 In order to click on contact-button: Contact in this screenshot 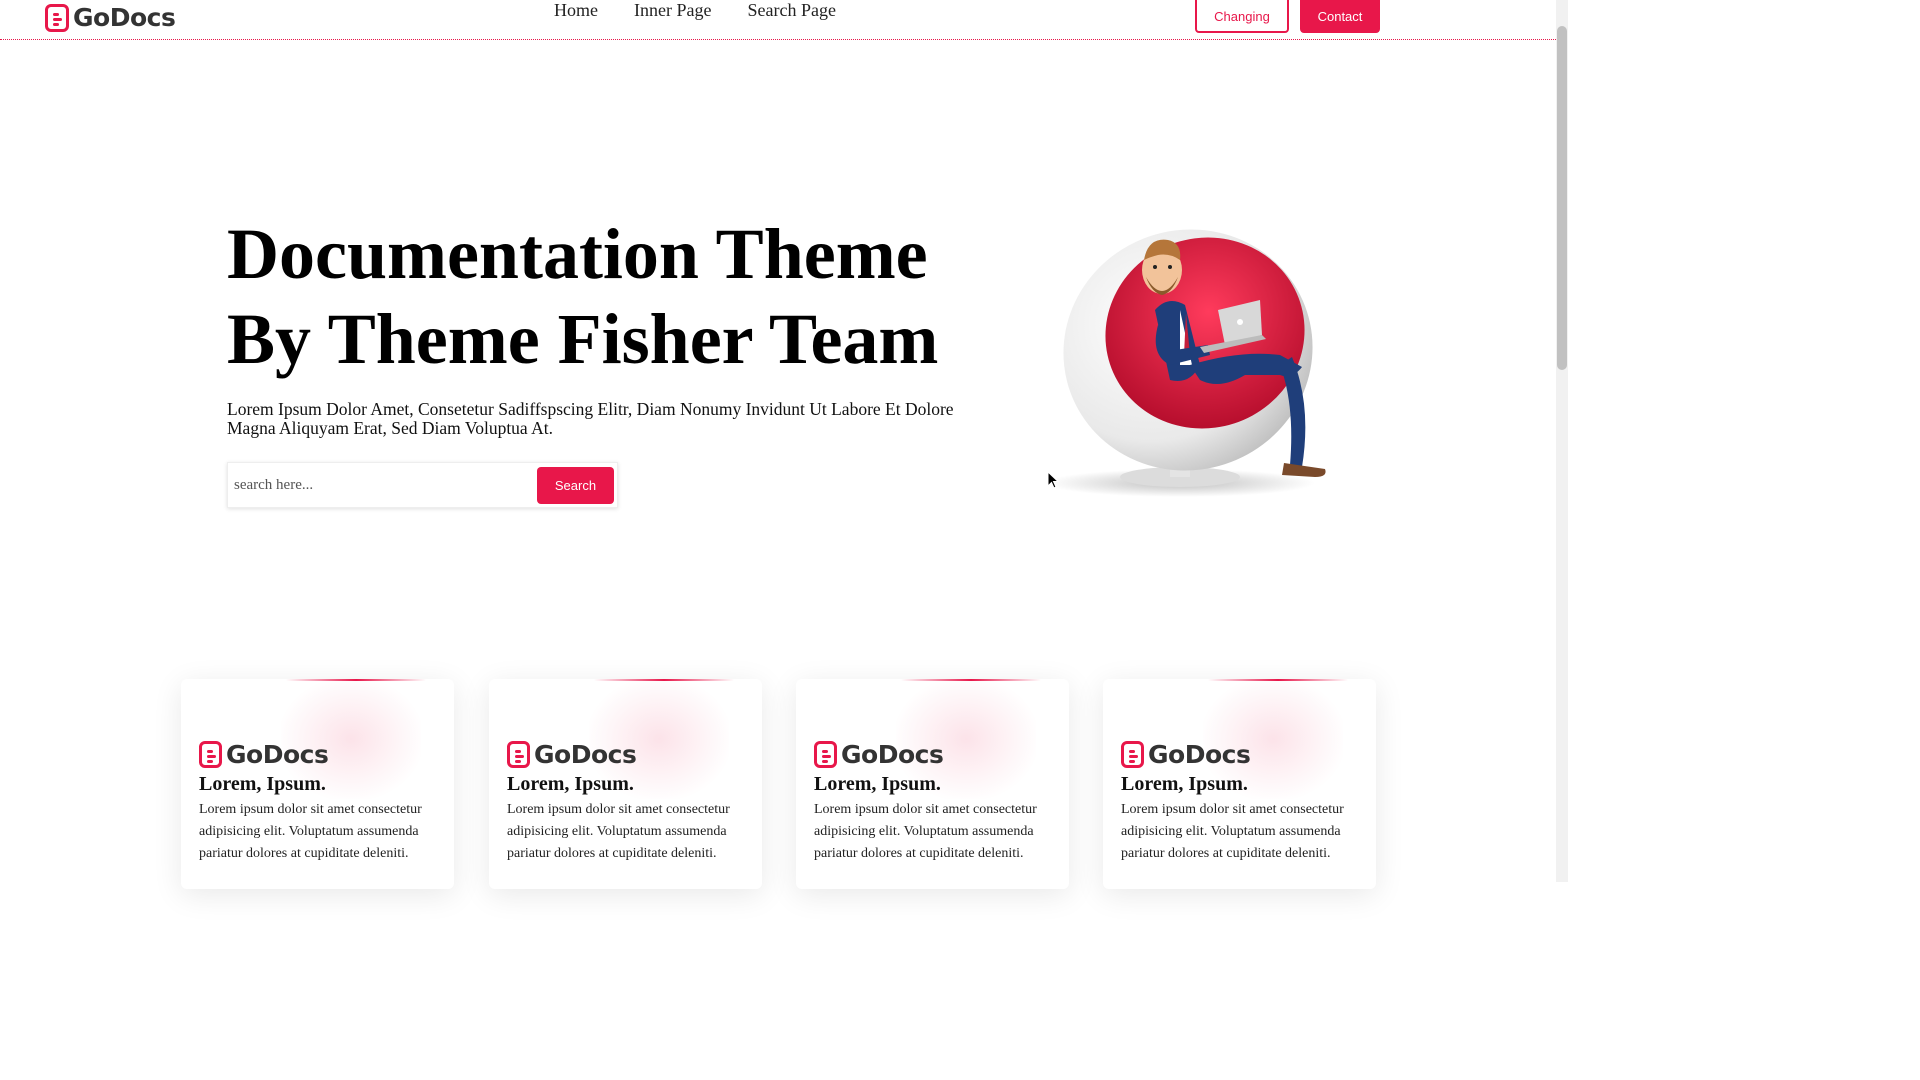, I will do `click(1340, 16)`.